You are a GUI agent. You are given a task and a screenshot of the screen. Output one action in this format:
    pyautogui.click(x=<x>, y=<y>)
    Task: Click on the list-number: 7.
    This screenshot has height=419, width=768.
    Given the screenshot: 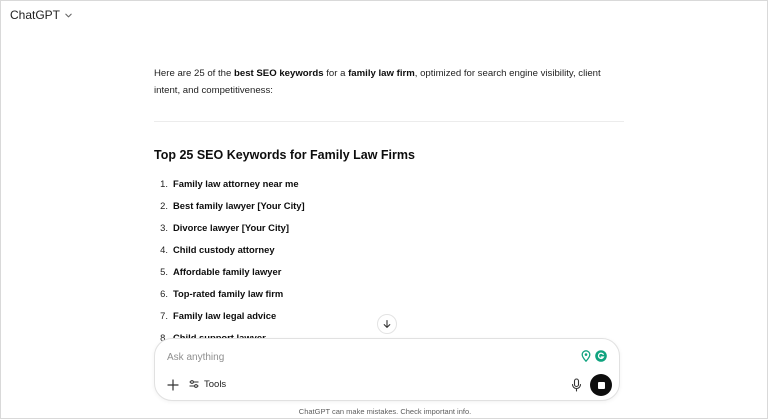 What is the action you would take?
    pyautogui.click(x=164, y=315)
    